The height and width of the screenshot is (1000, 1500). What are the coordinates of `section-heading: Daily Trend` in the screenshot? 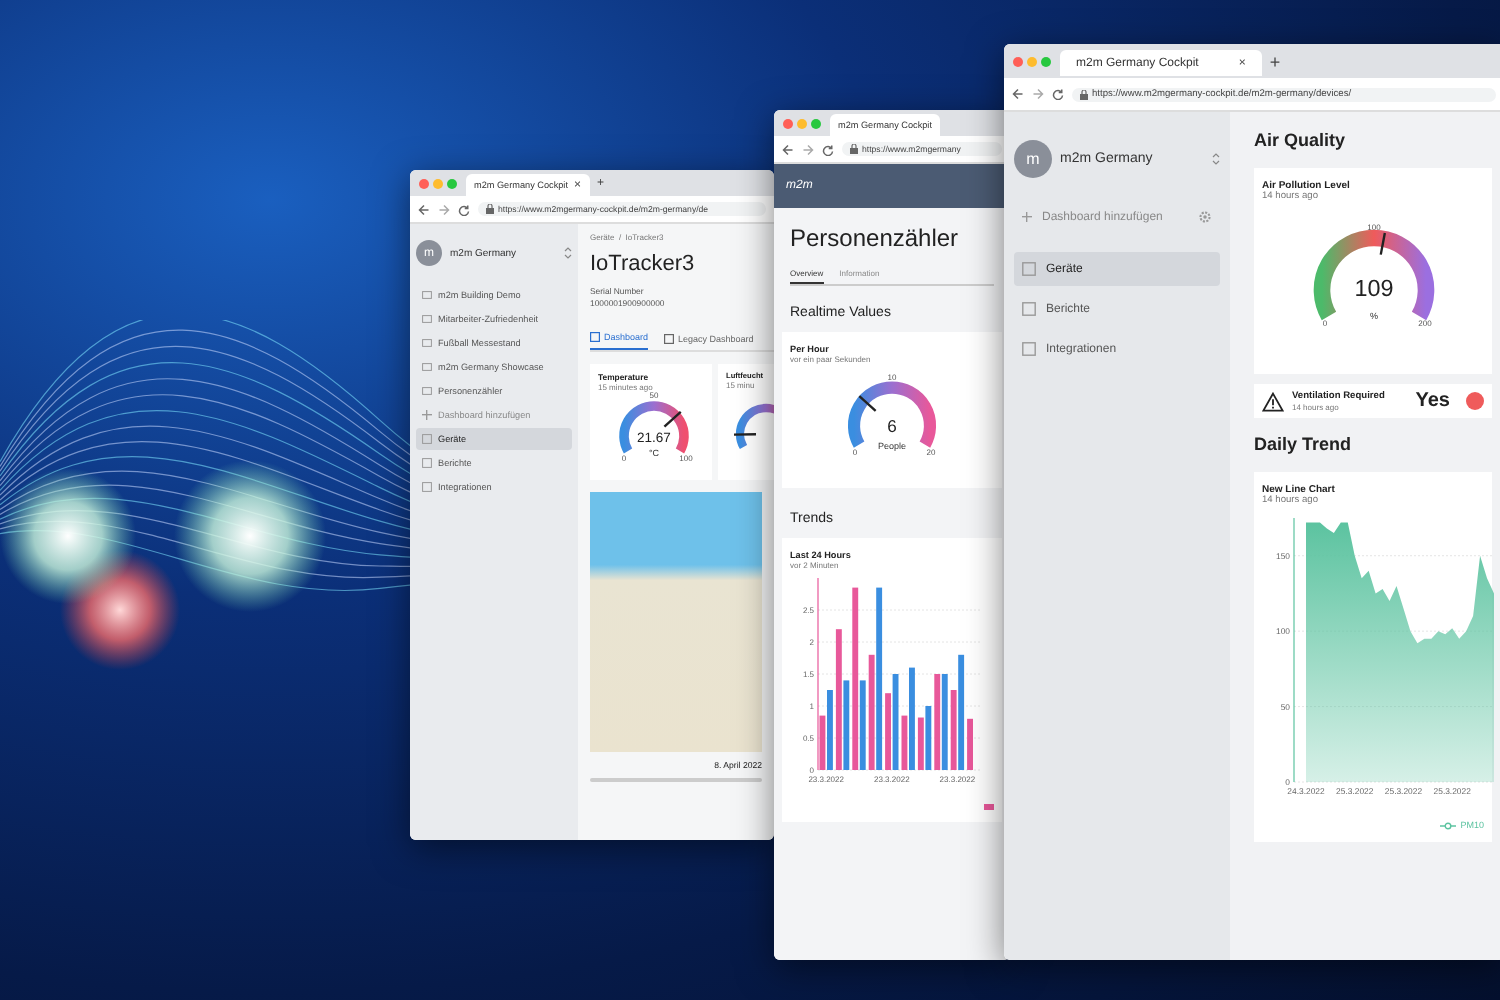 It's located at (1304, 444).